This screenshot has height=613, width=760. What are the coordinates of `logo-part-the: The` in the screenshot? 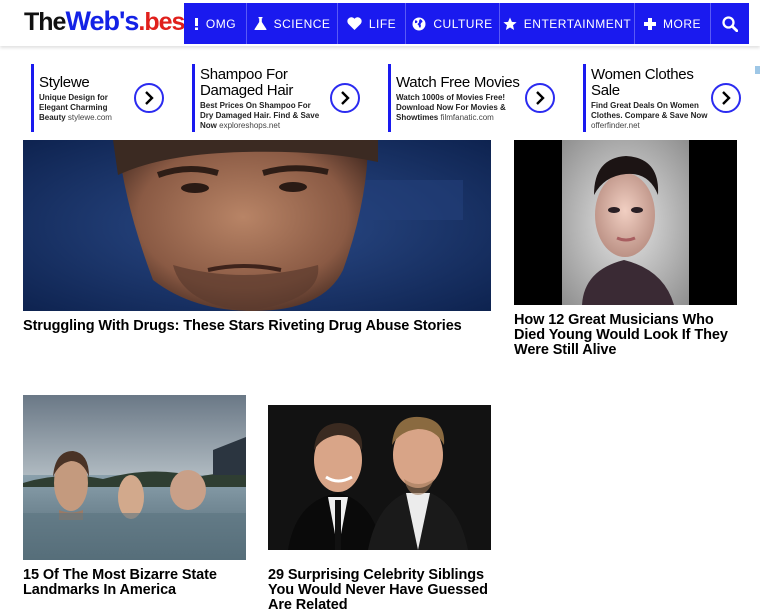 It's located at (45, 22).